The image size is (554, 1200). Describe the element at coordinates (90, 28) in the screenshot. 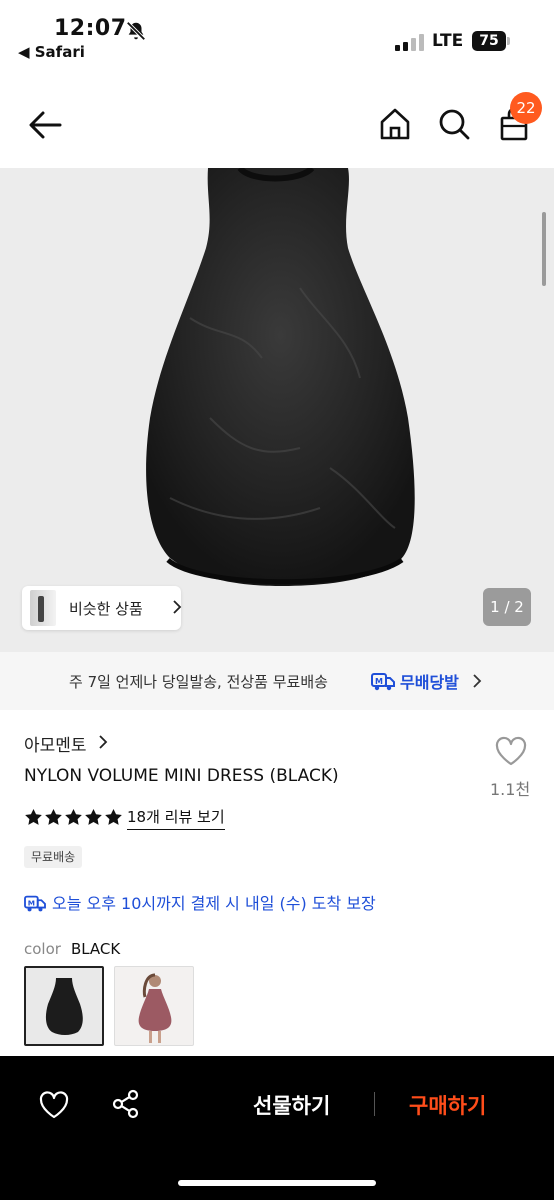

I see `status-time: 12:07` at that location.